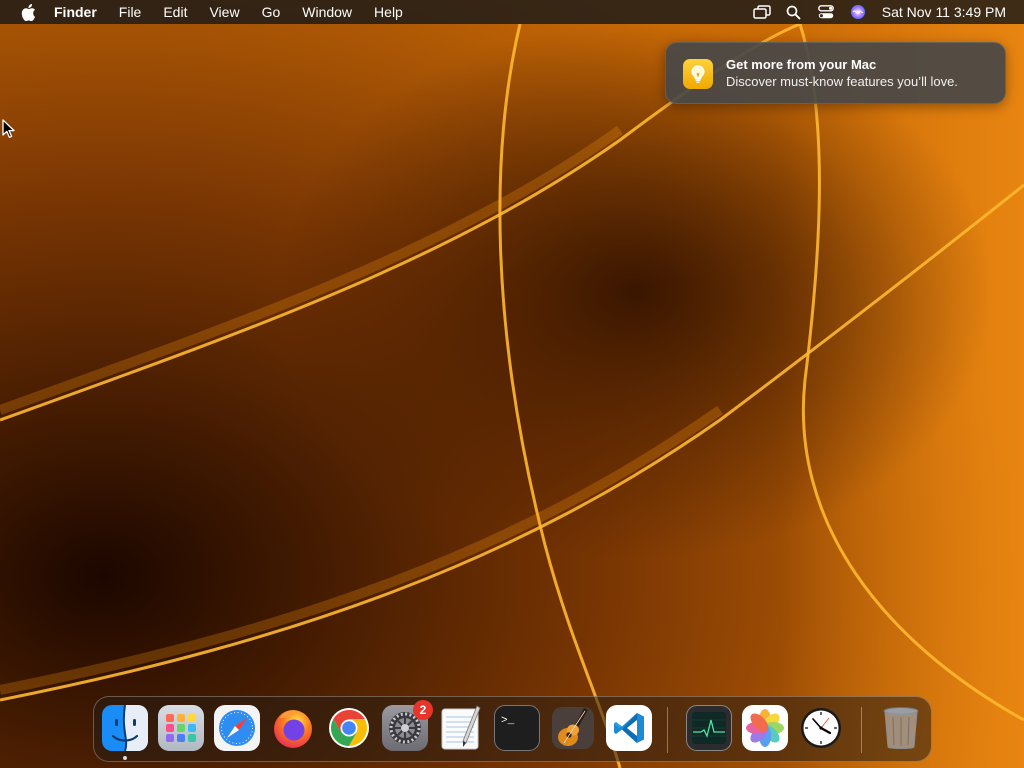  I want to click on photos-icon, so click(765, 728).